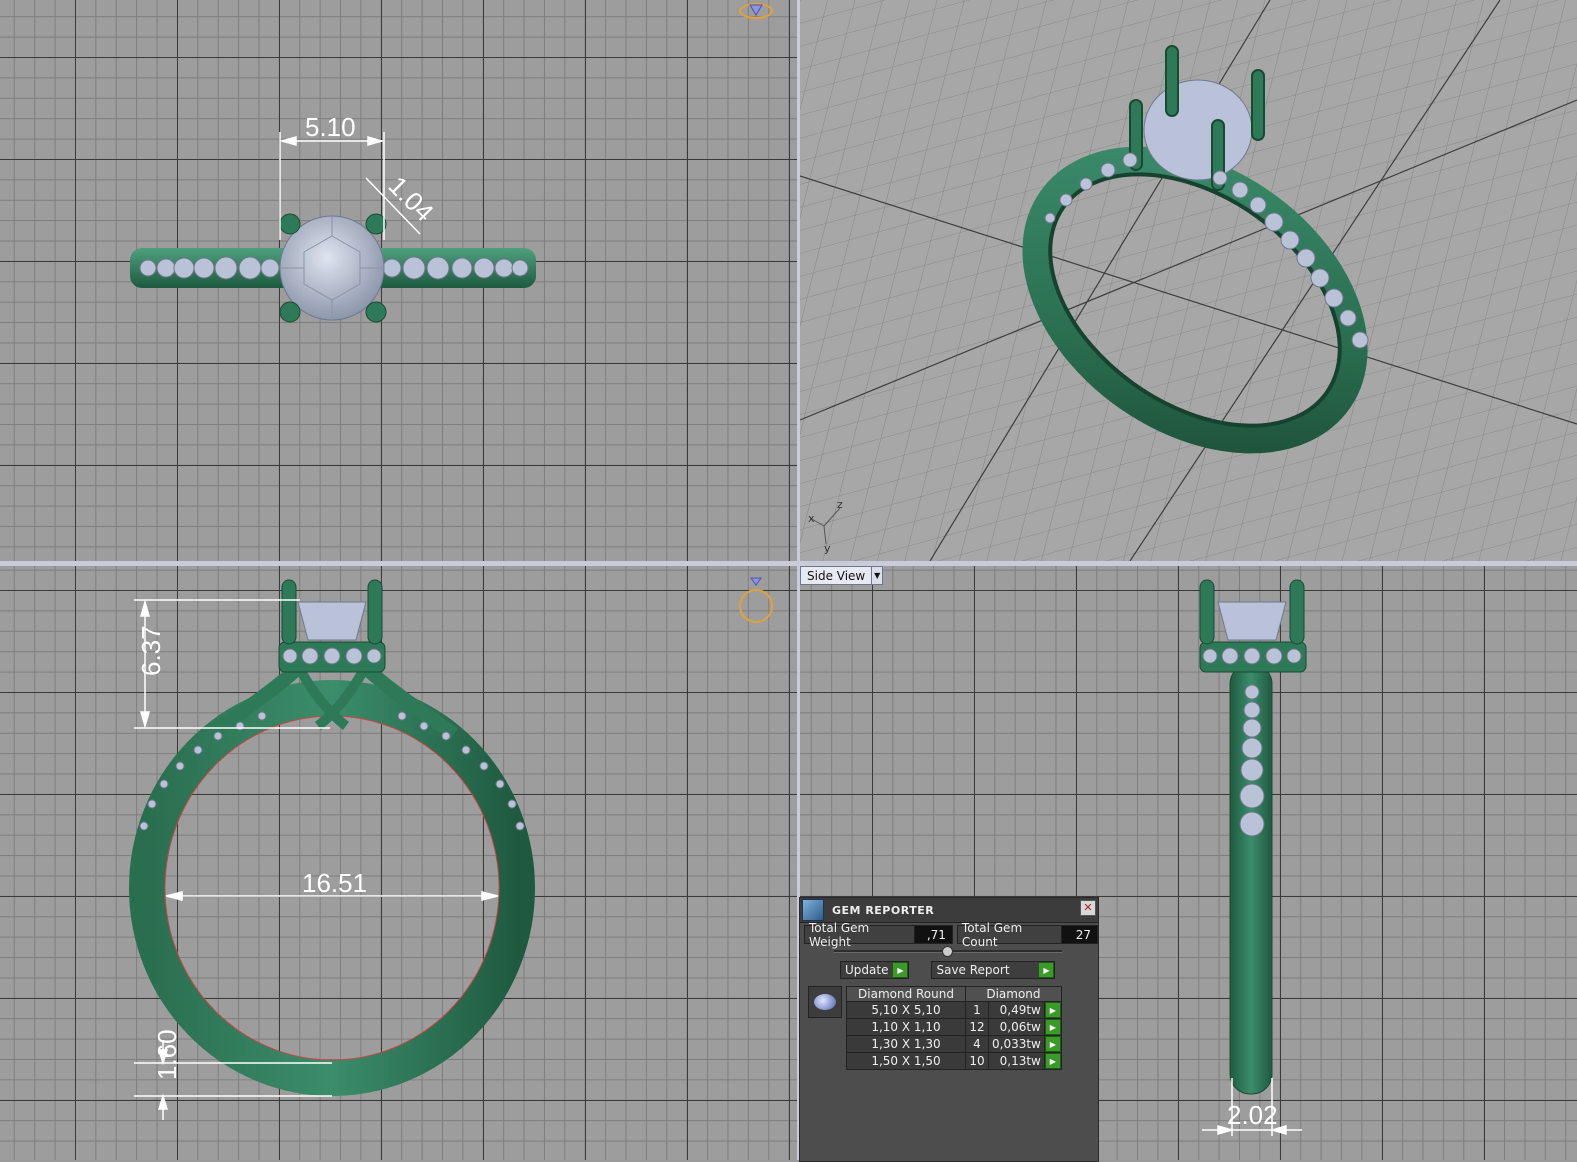  What do you see at coordinates (1088, 908) in the screenshot?
I see `close-icon: ✕` at bounding box center [1088, 908].